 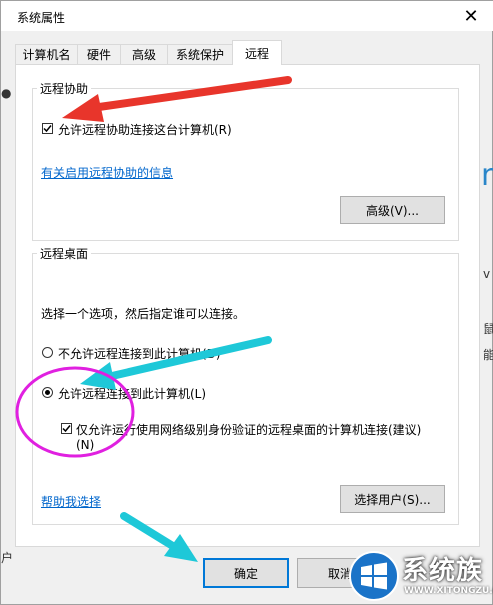 I want to click on ok-button: 确定, so click(x=246, y=573).